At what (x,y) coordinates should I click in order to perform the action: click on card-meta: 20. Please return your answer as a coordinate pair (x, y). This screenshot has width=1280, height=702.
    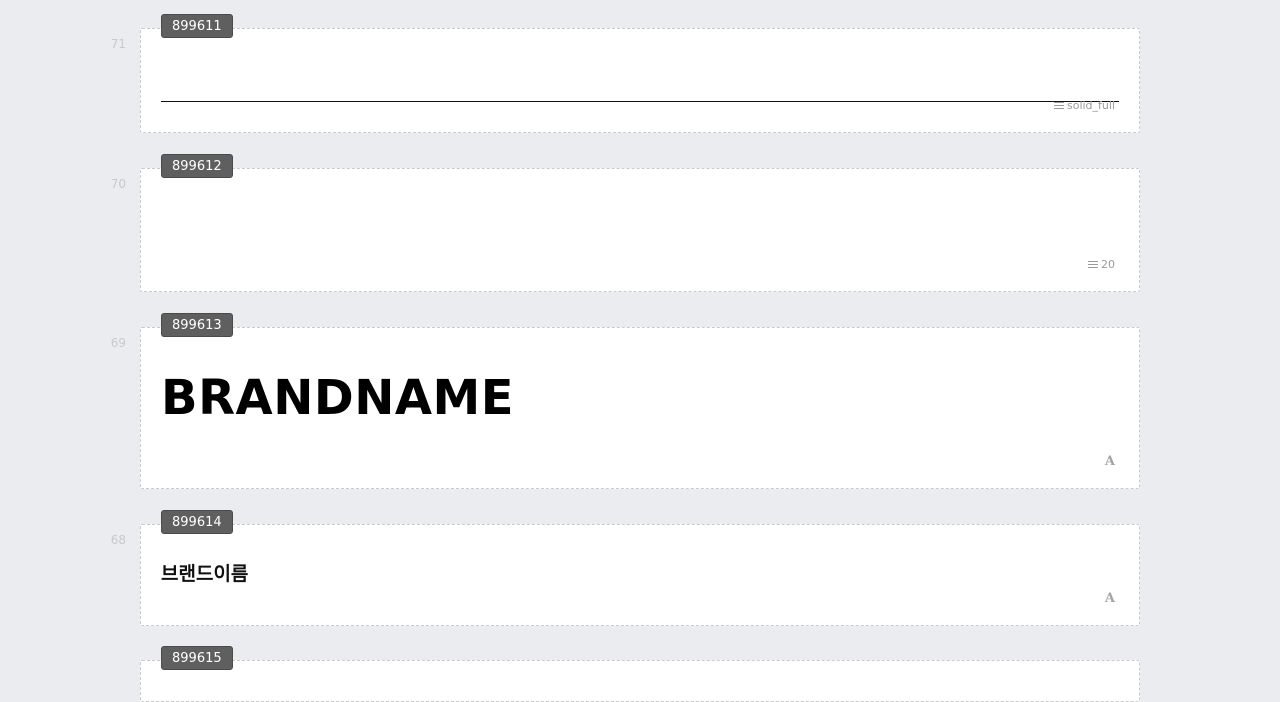
    Looking at the image, I should click on (1101, 264).